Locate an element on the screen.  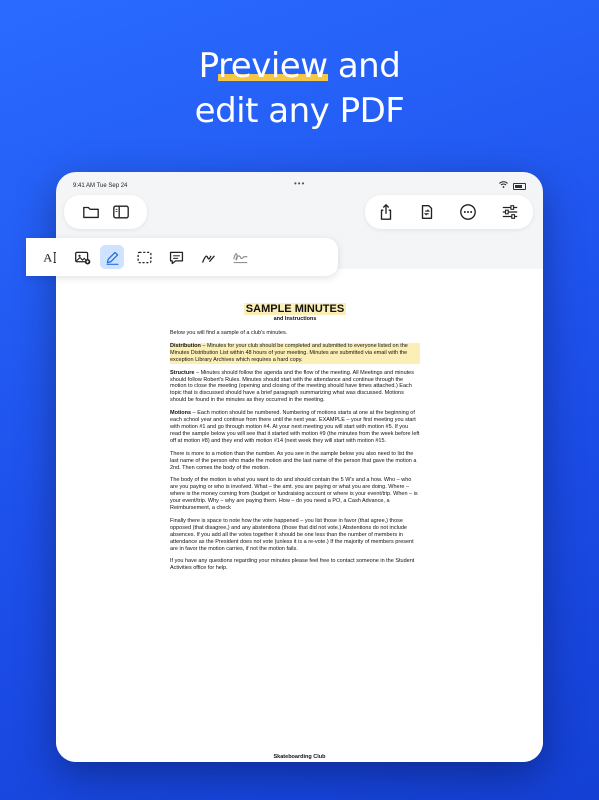
convert-button is located at coordinates (427, 212).